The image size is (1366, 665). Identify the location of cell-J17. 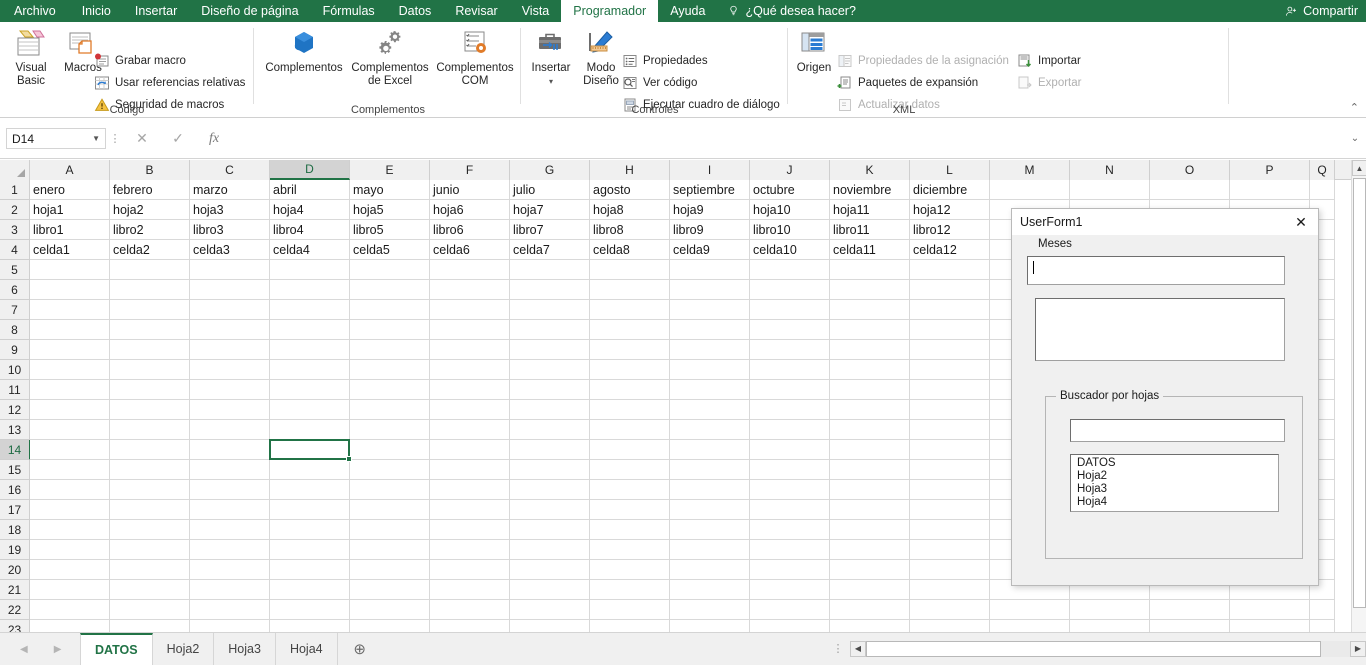
(790, 510).